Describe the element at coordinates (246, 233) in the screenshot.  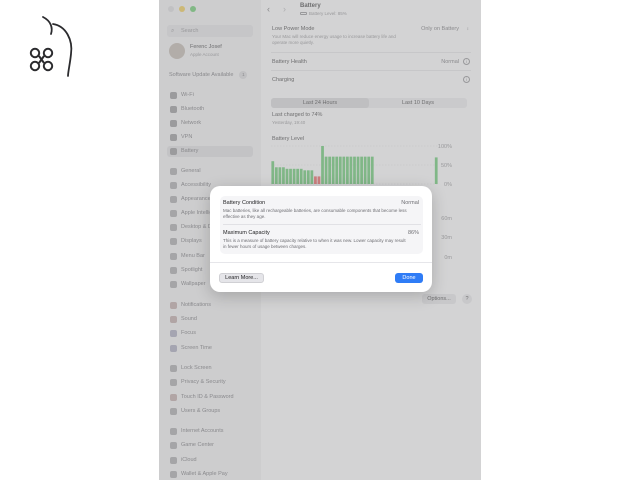
I see `maximum-capacity-label: Maximum Capacity` at that location.